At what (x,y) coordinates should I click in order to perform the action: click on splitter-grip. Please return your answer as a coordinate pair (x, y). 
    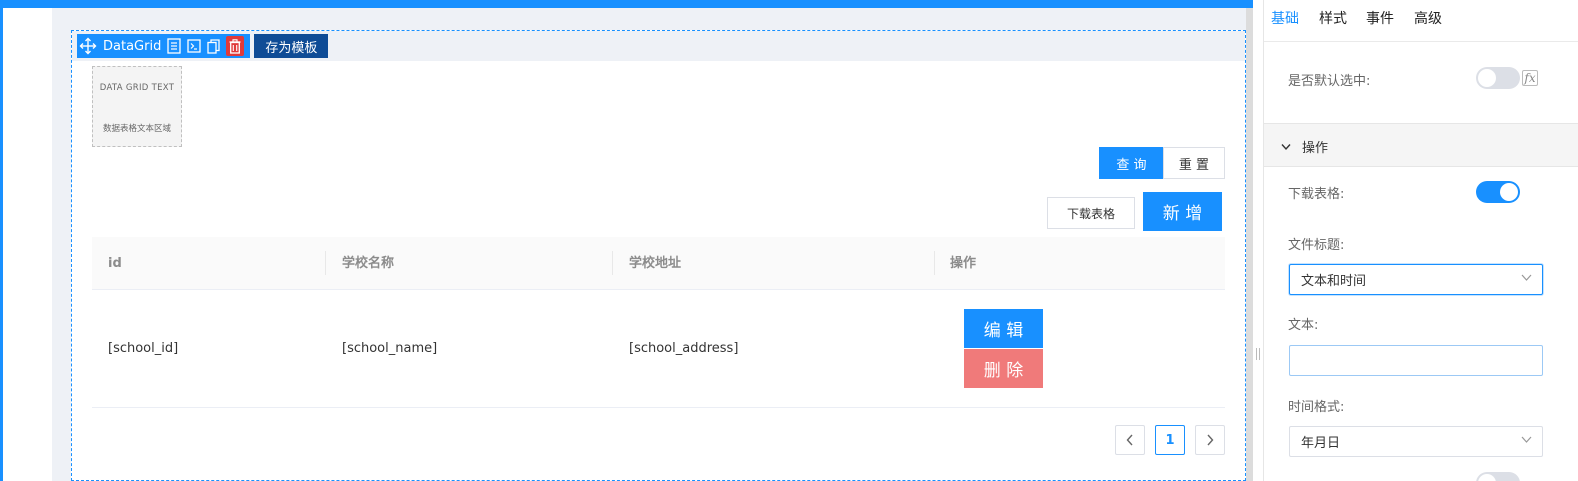
    Looking at the image, I should click on (1258, 354).